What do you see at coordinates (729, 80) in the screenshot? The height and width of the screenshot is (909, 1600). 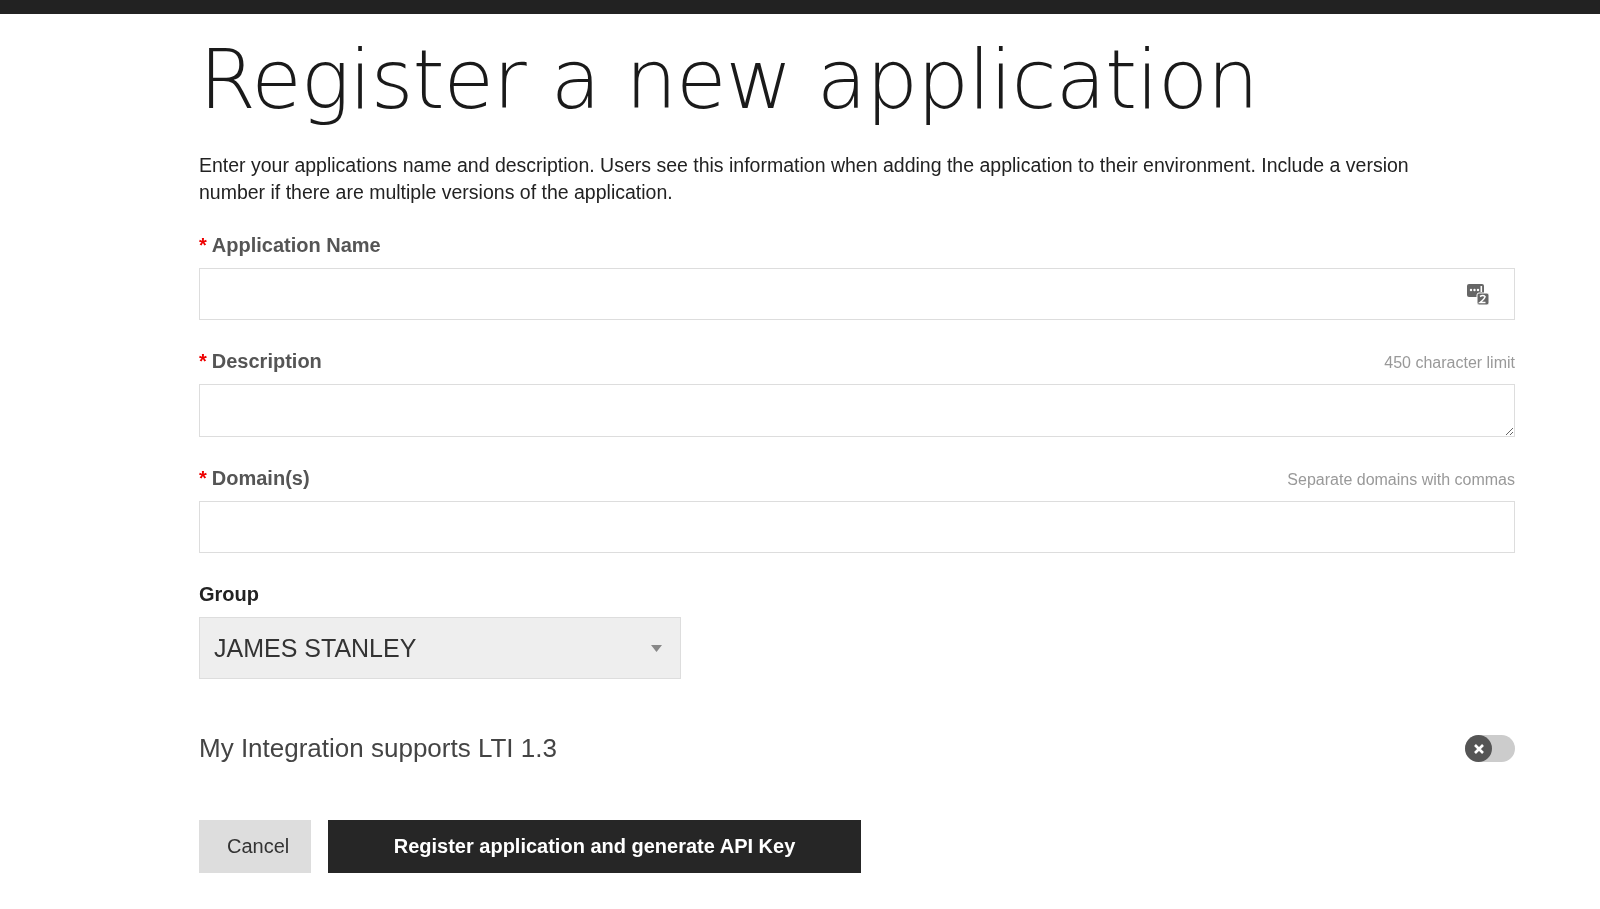 I see `page-title: Register a new application` at bounding box center [729, 80].